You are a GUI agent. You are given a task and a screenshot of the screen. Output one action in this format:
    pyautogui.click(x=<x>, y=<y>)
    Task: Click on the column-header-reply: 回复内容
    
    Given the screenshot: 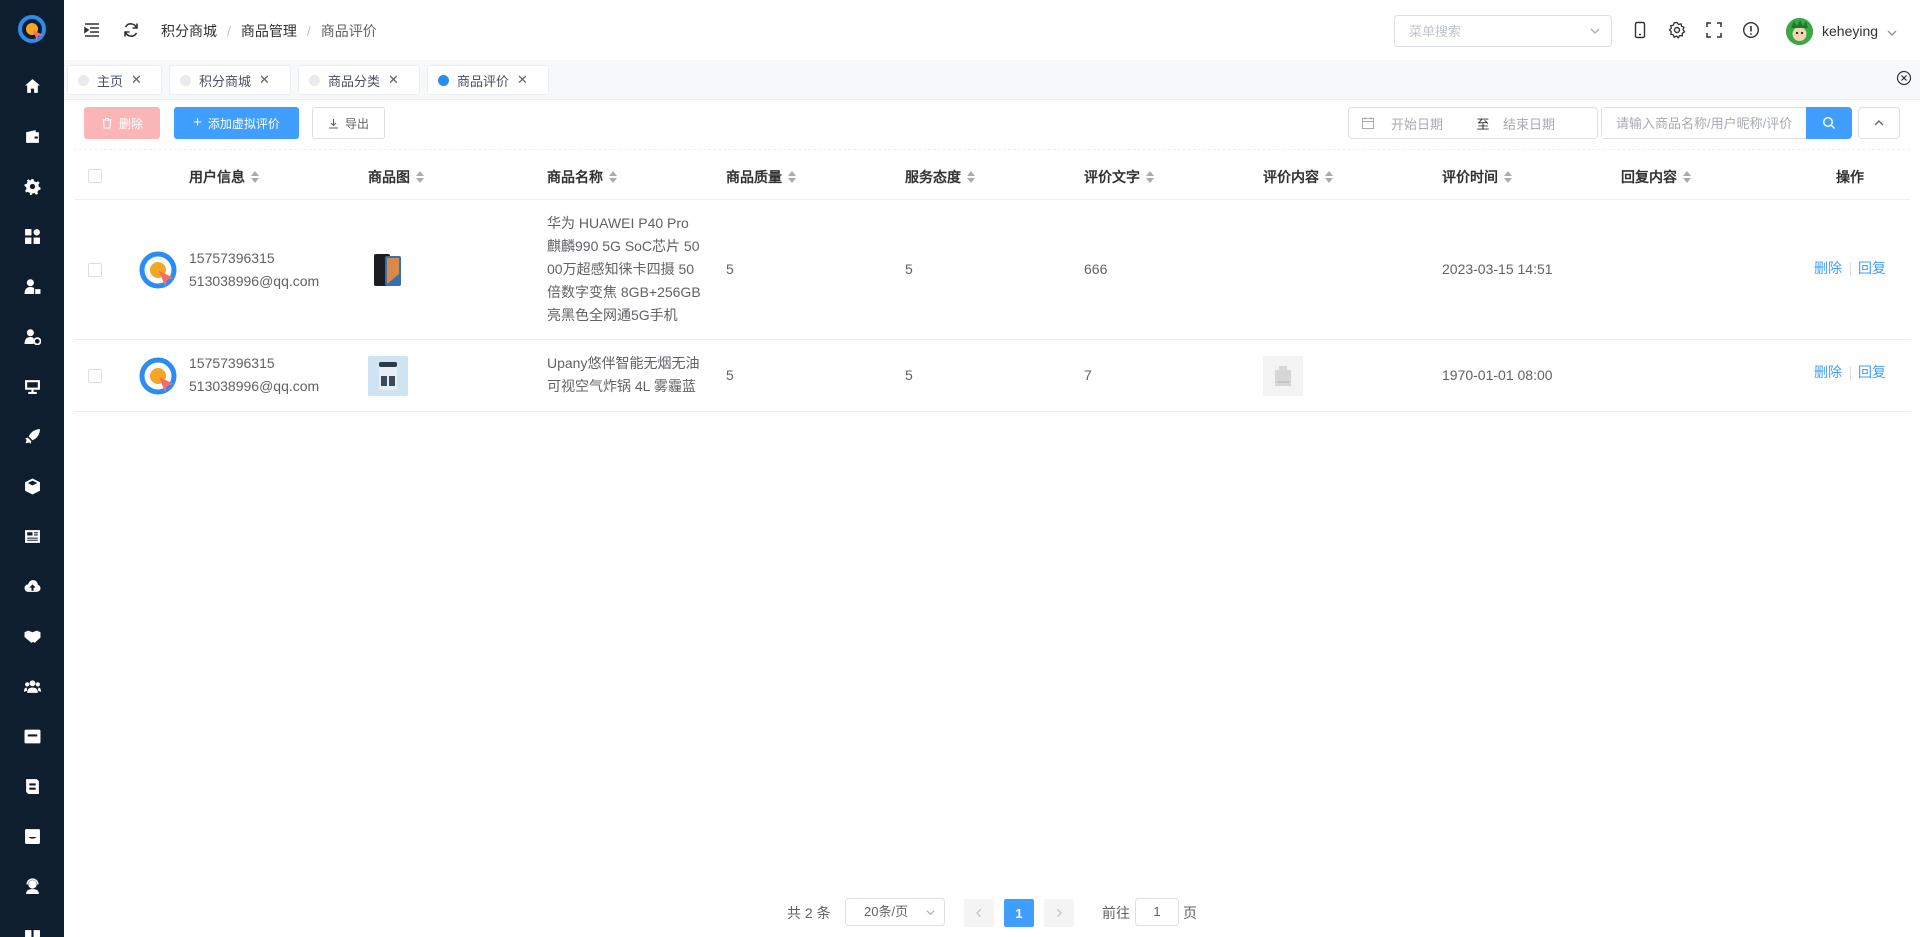 What is the action you would take?
    pyautogui.click(x=1656, y=177)
    